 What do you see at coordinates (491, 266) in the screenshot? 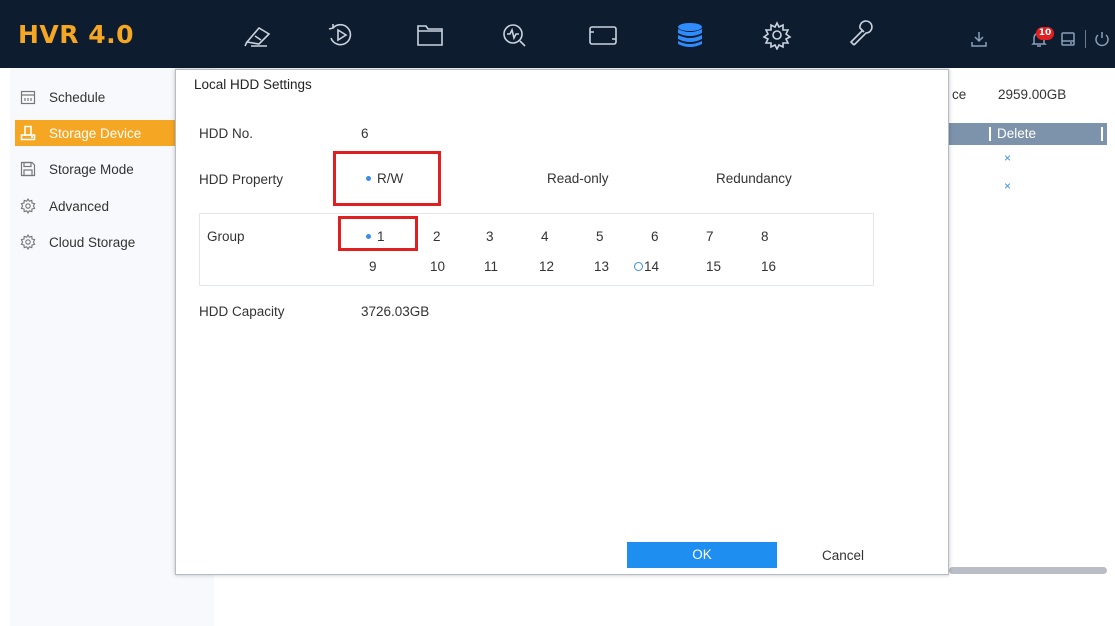
I see `group-option-11: 11` at bounding box center [491, 266].